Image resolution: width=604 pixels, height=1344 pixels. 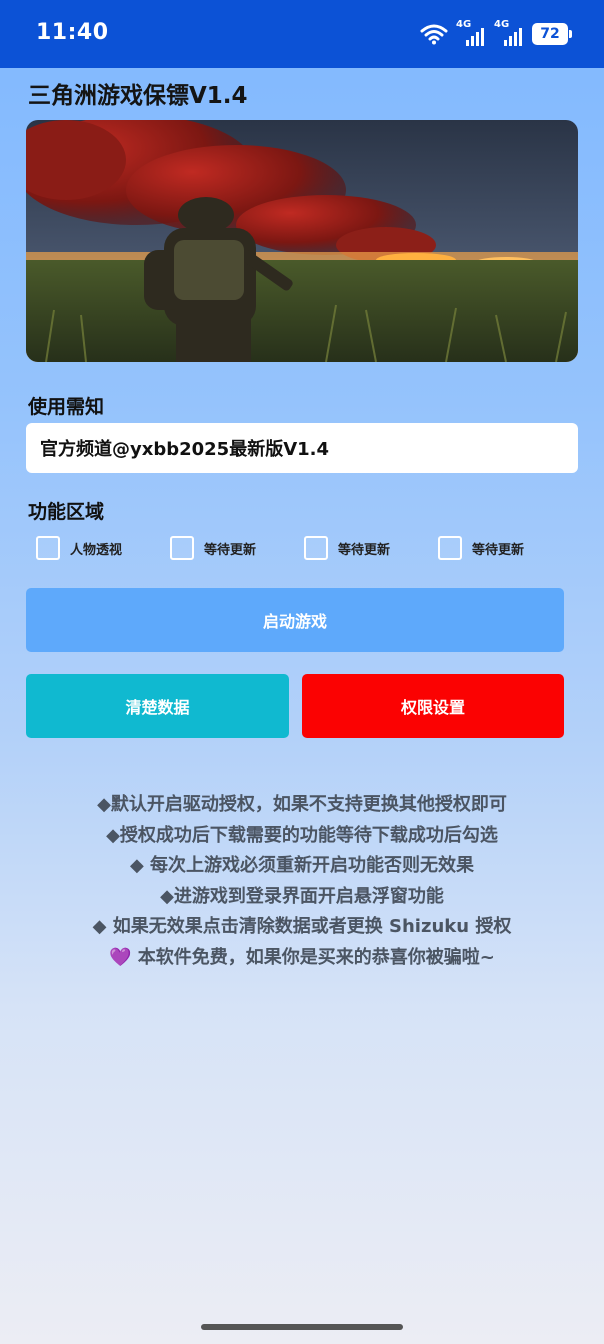 I want to click on feature-option-label: 人物透视, so click(x=96, y=550).